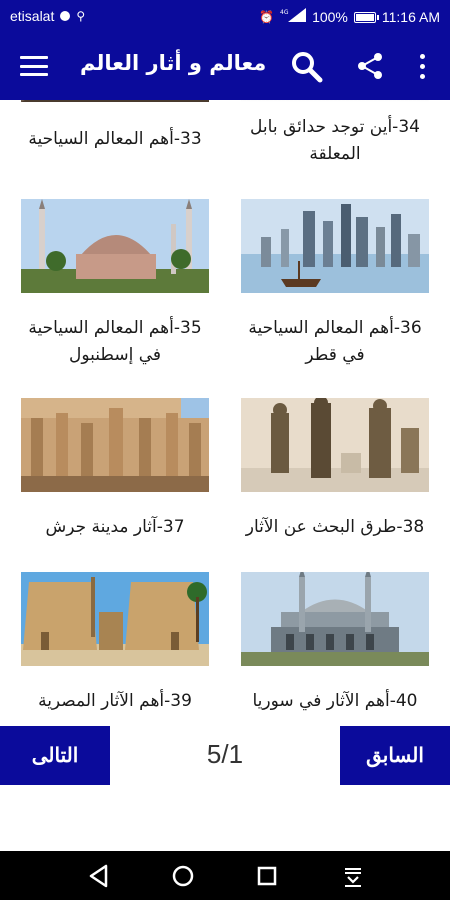  I want to click on item-label: 37-آثار مدينة جرش, so click(115, 527).